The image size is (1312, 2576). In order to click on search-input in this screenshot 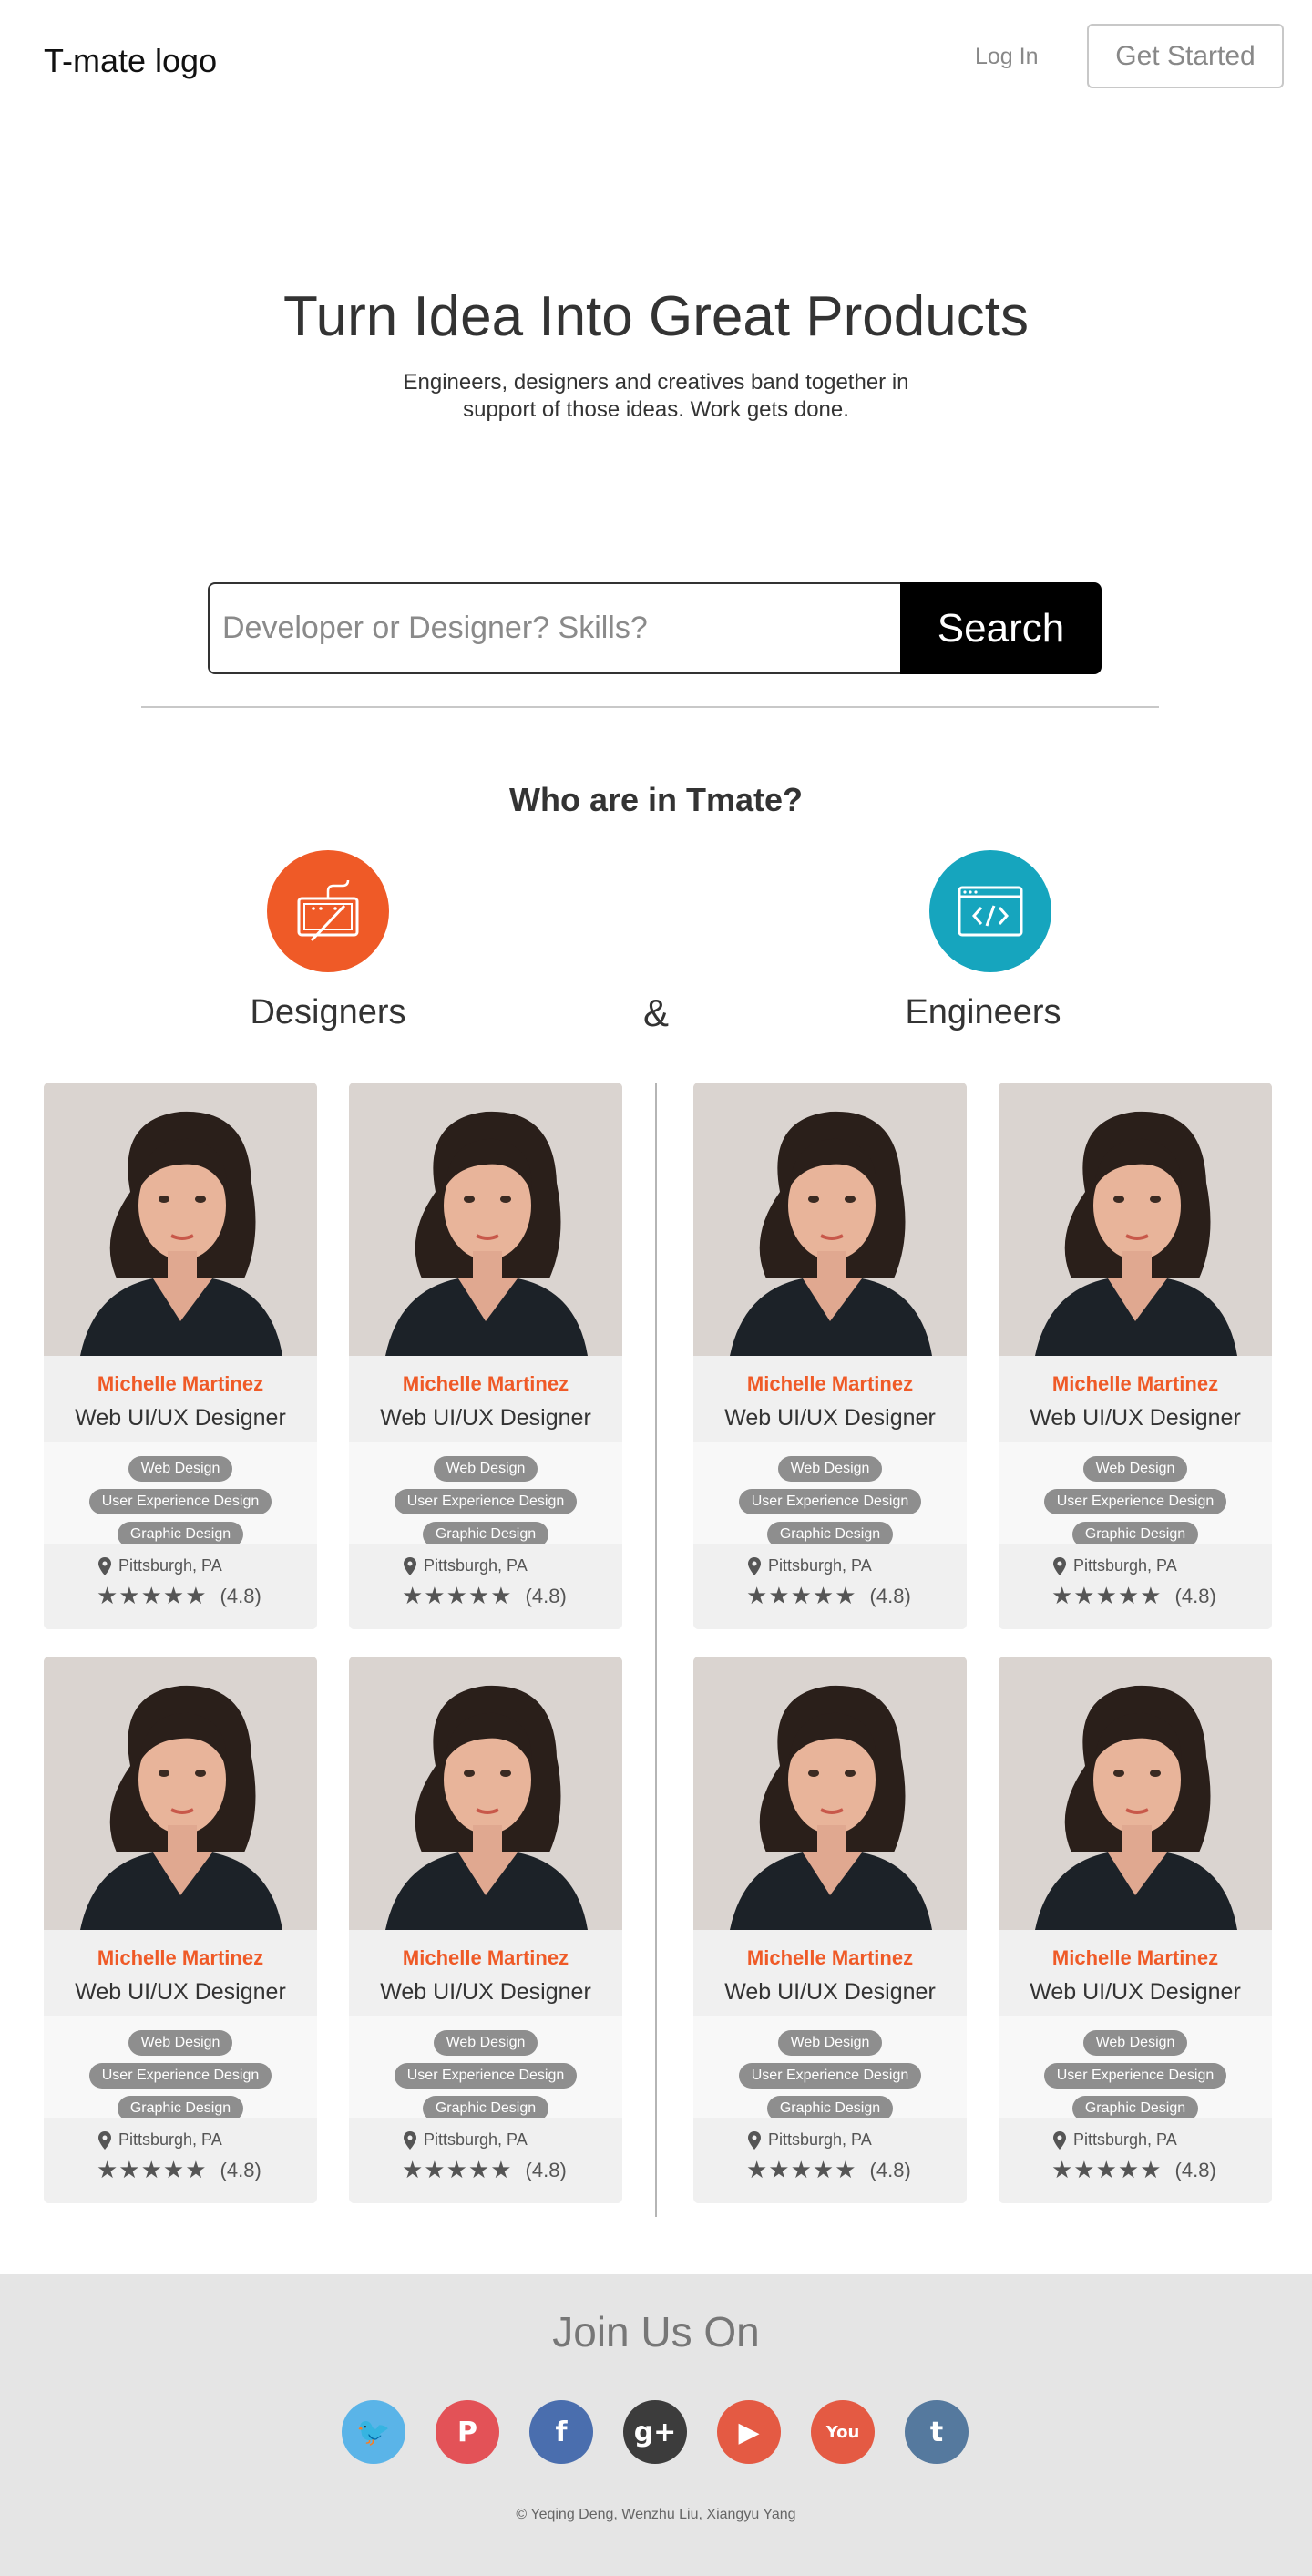, I will do `click(554, 628)`.